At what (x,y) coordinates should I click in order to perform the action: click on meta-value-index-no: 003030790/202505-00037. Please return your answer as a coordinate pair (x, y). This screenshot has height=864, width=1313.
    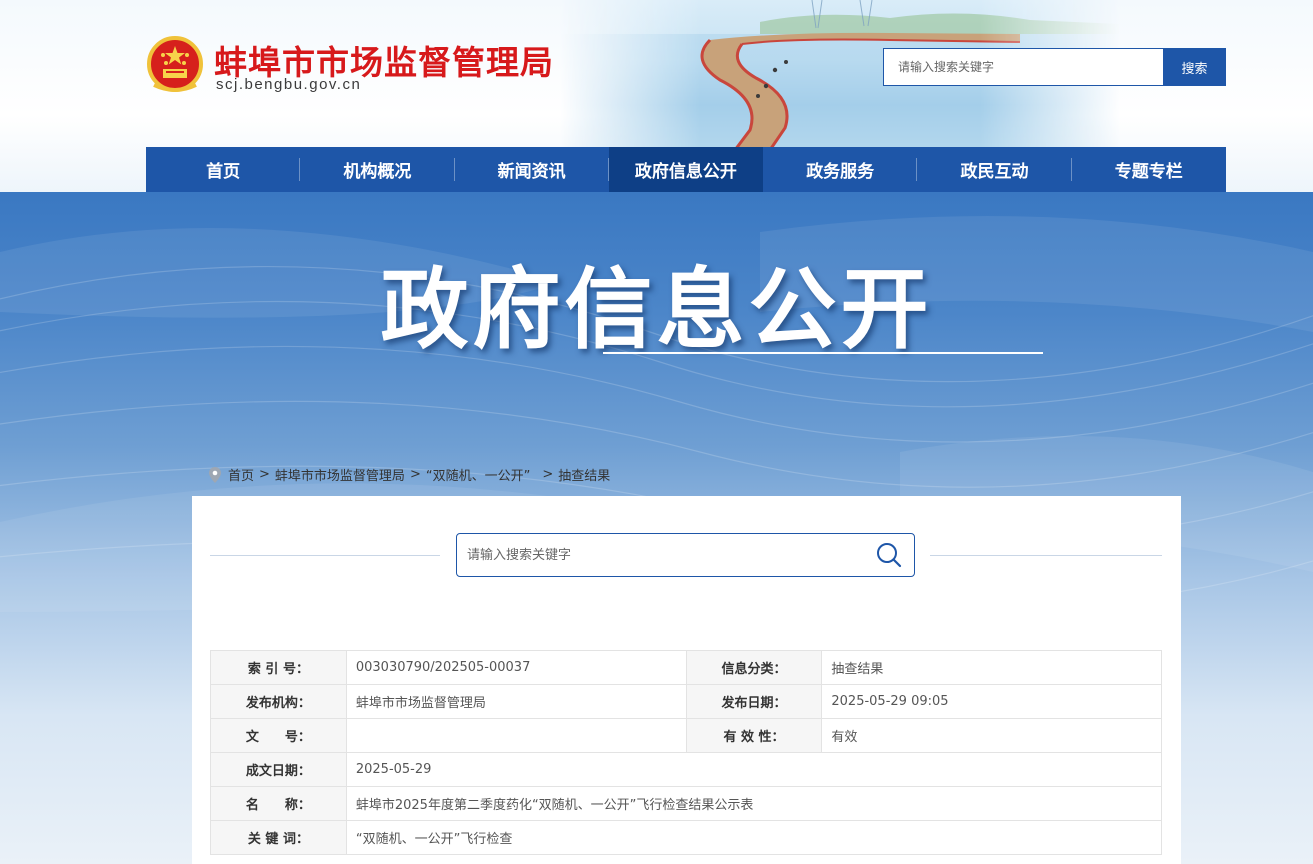
    Looking at the image, I should click on (516, 667).